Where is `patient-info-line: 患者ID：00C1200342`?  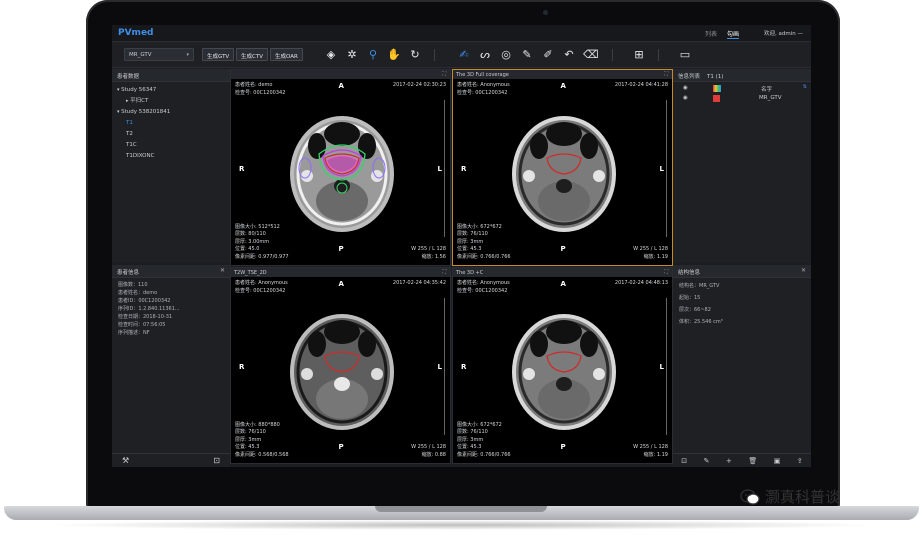
patient-info-line: 患者ID：00C1200342 is located at coordinates (144, 301).